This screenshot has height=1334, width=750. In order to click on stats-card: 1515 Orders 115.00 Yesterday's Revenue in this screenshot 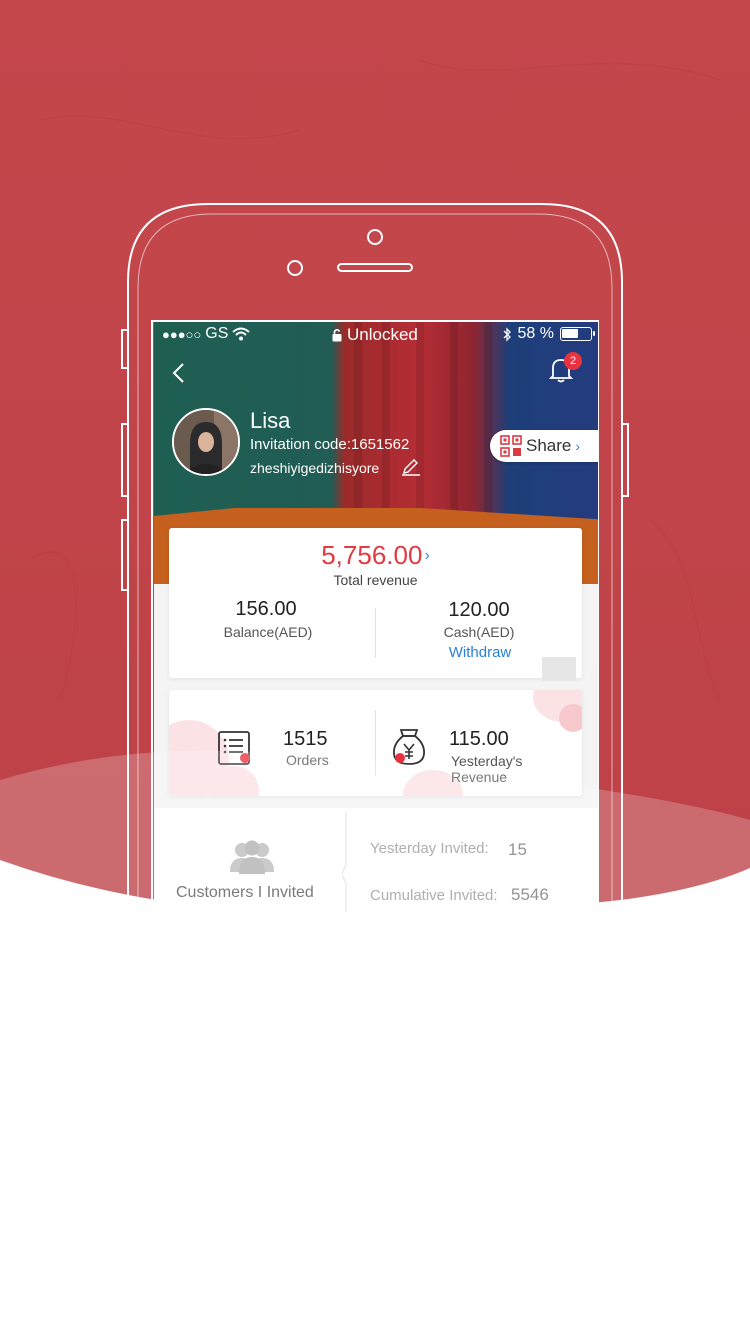, I will do `click(375, 743)`.